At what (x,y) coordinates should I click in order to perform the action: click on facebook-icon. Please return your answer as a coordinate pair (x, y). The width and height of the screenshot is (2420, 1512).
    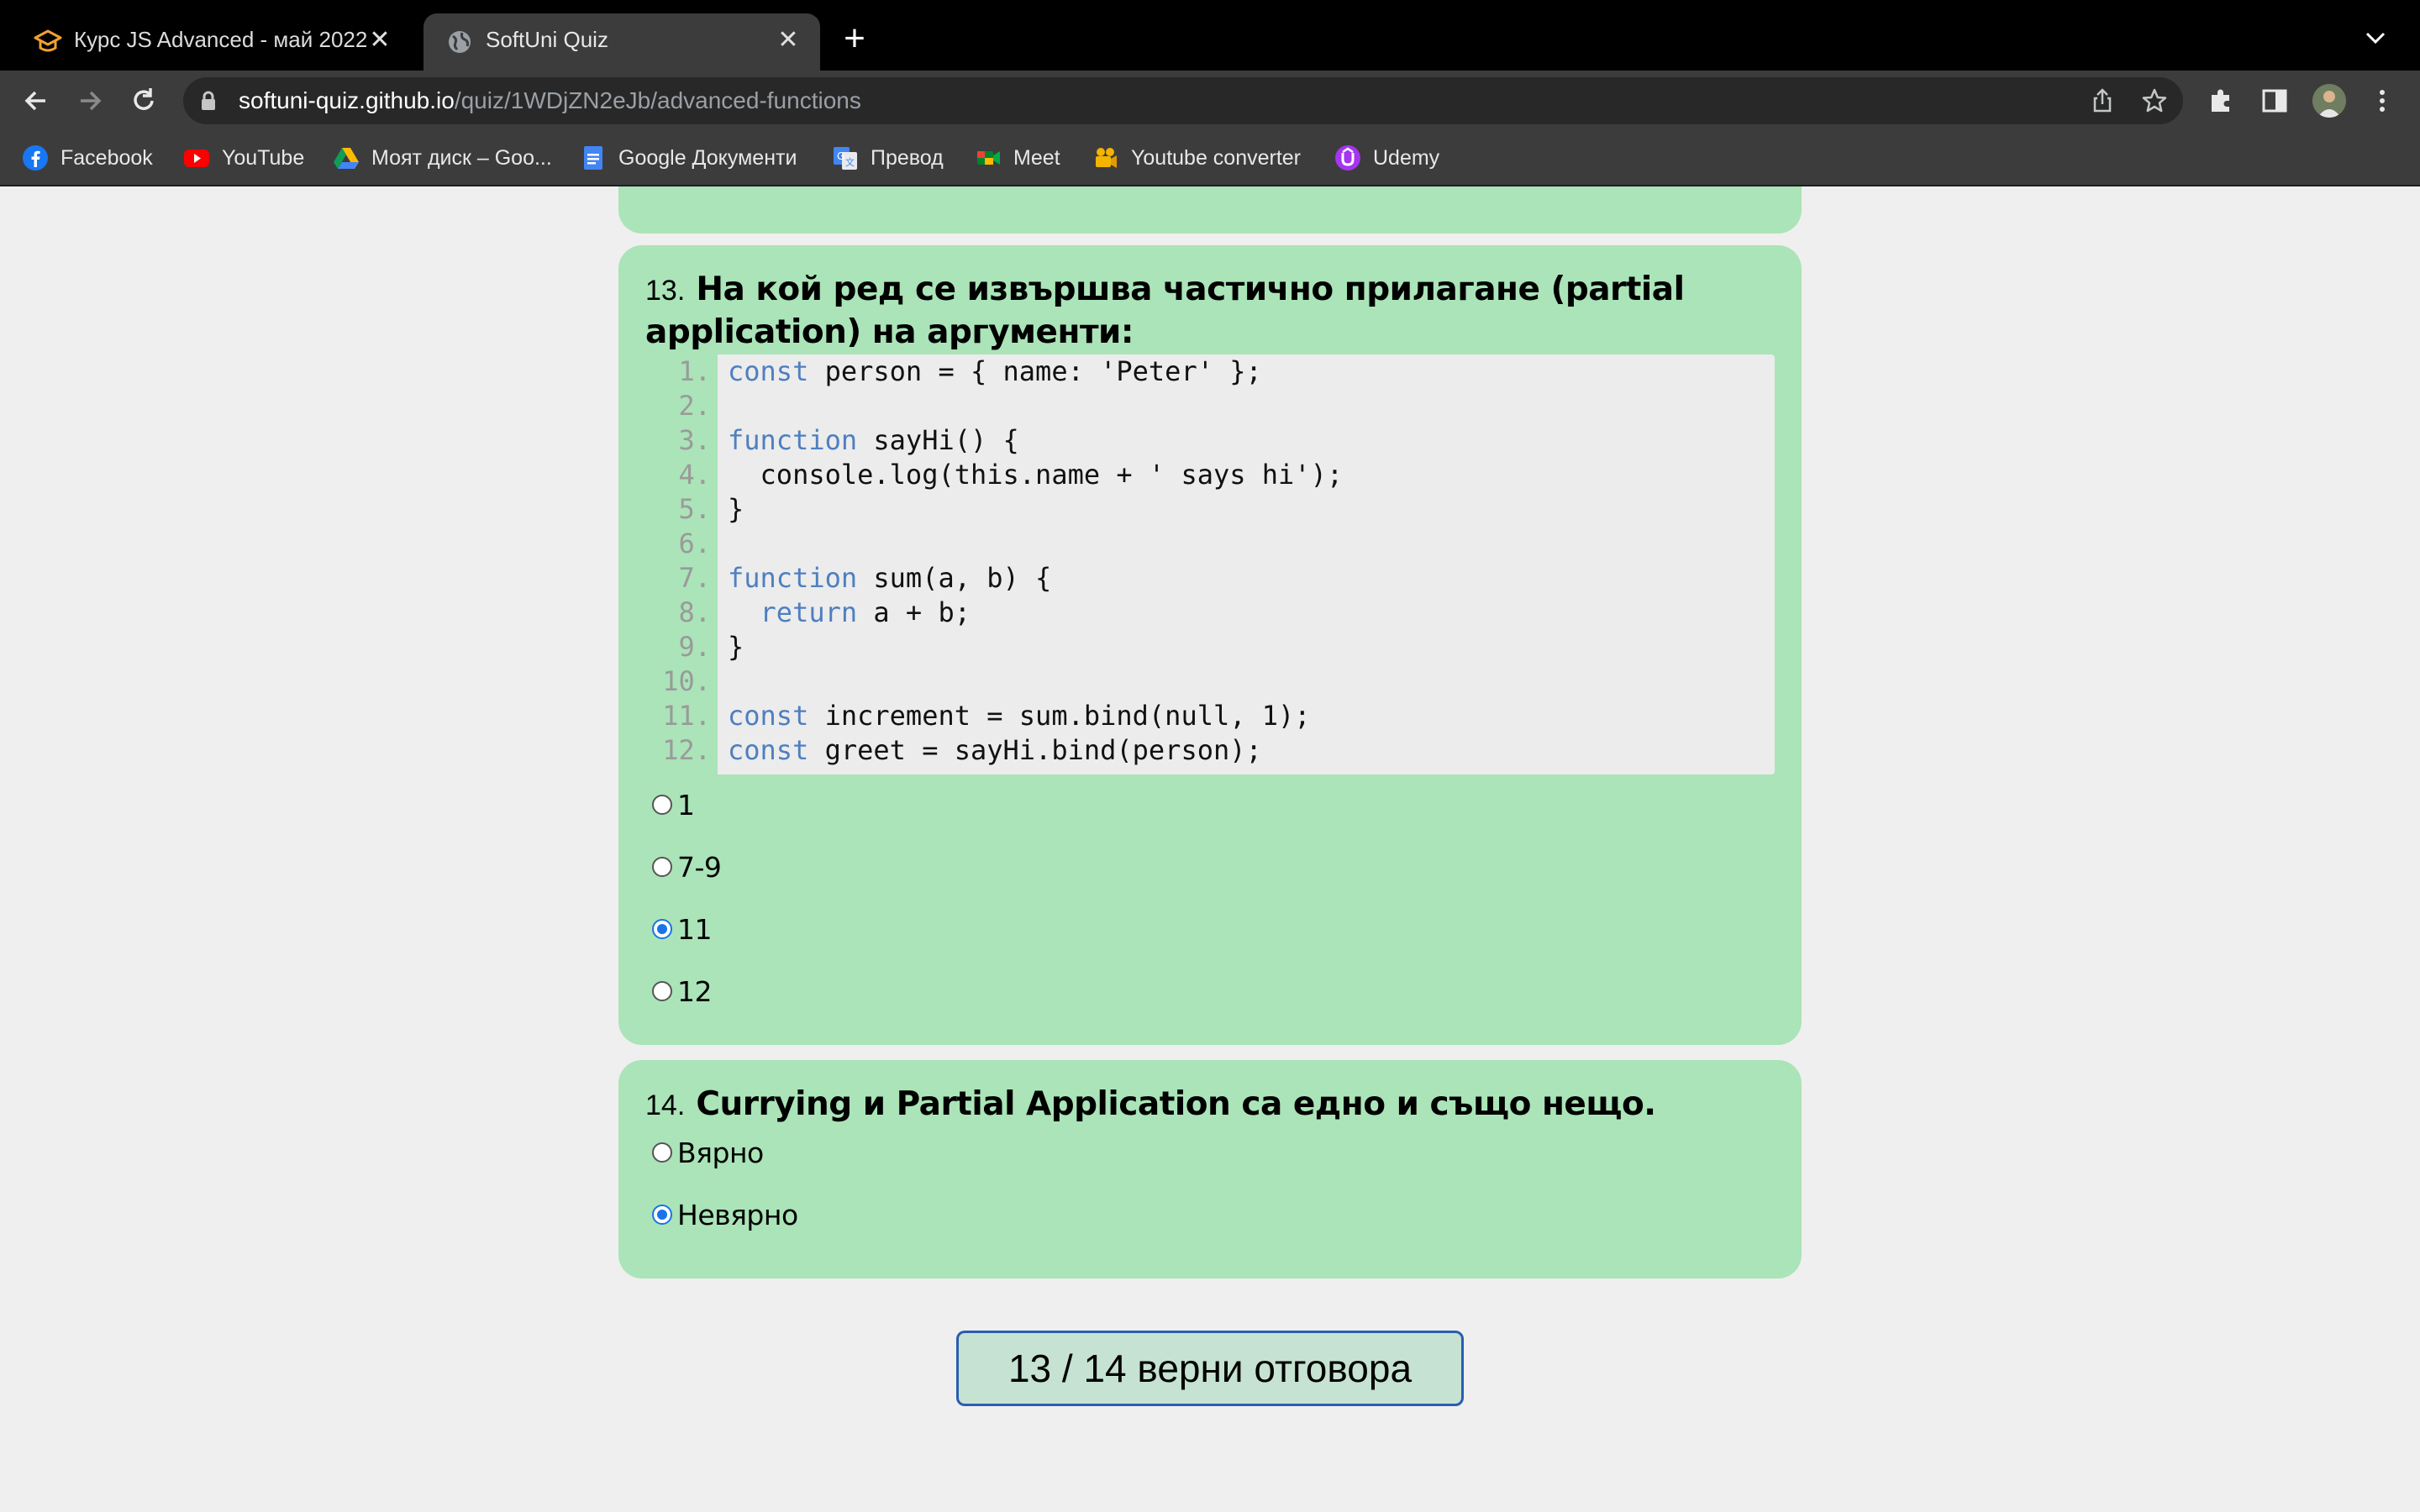
    Looking at the image, I should click on (35, 158).